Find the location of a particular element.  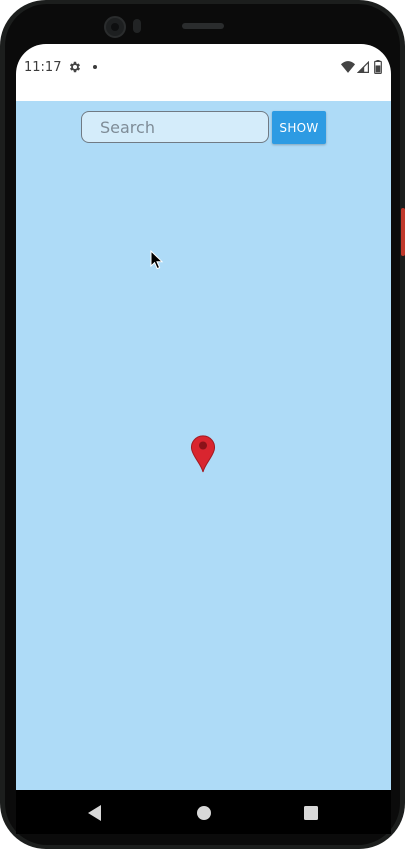

system-nav-bar is located at coordinates (203, 812).